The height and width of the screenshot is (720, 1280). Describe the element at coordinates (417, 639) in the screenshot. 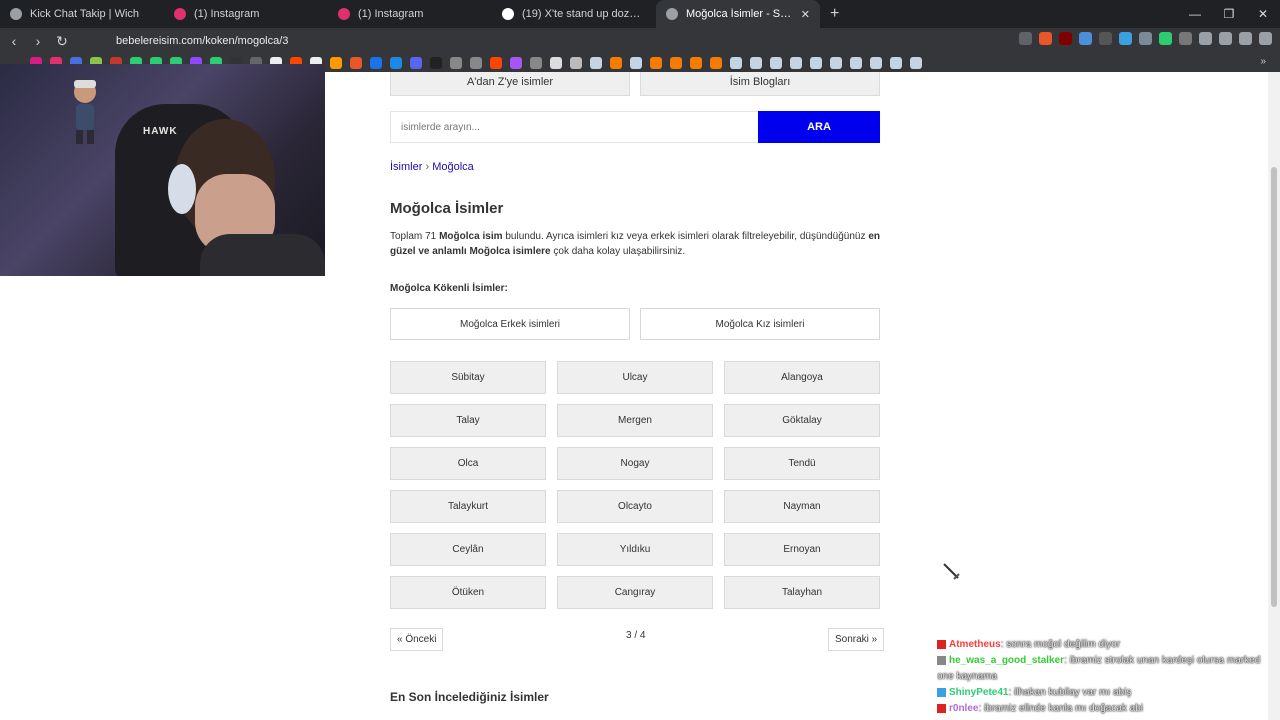

I see `previous-page-button: « Önceki` at that location.